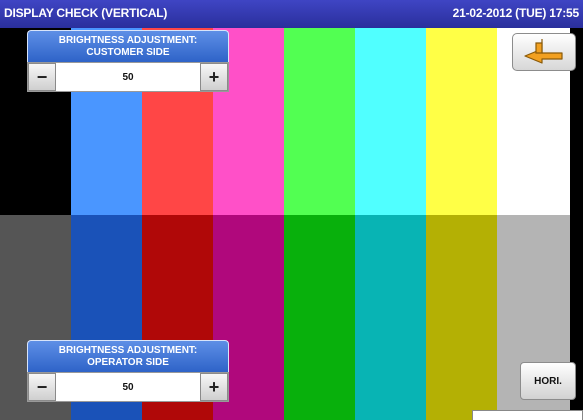 The image size is (583, 420). What do you see at coordinates (548, 381) in the screenshot?
I see `horizontal-mode-button: HORI.` at bounding box center [548, 381].